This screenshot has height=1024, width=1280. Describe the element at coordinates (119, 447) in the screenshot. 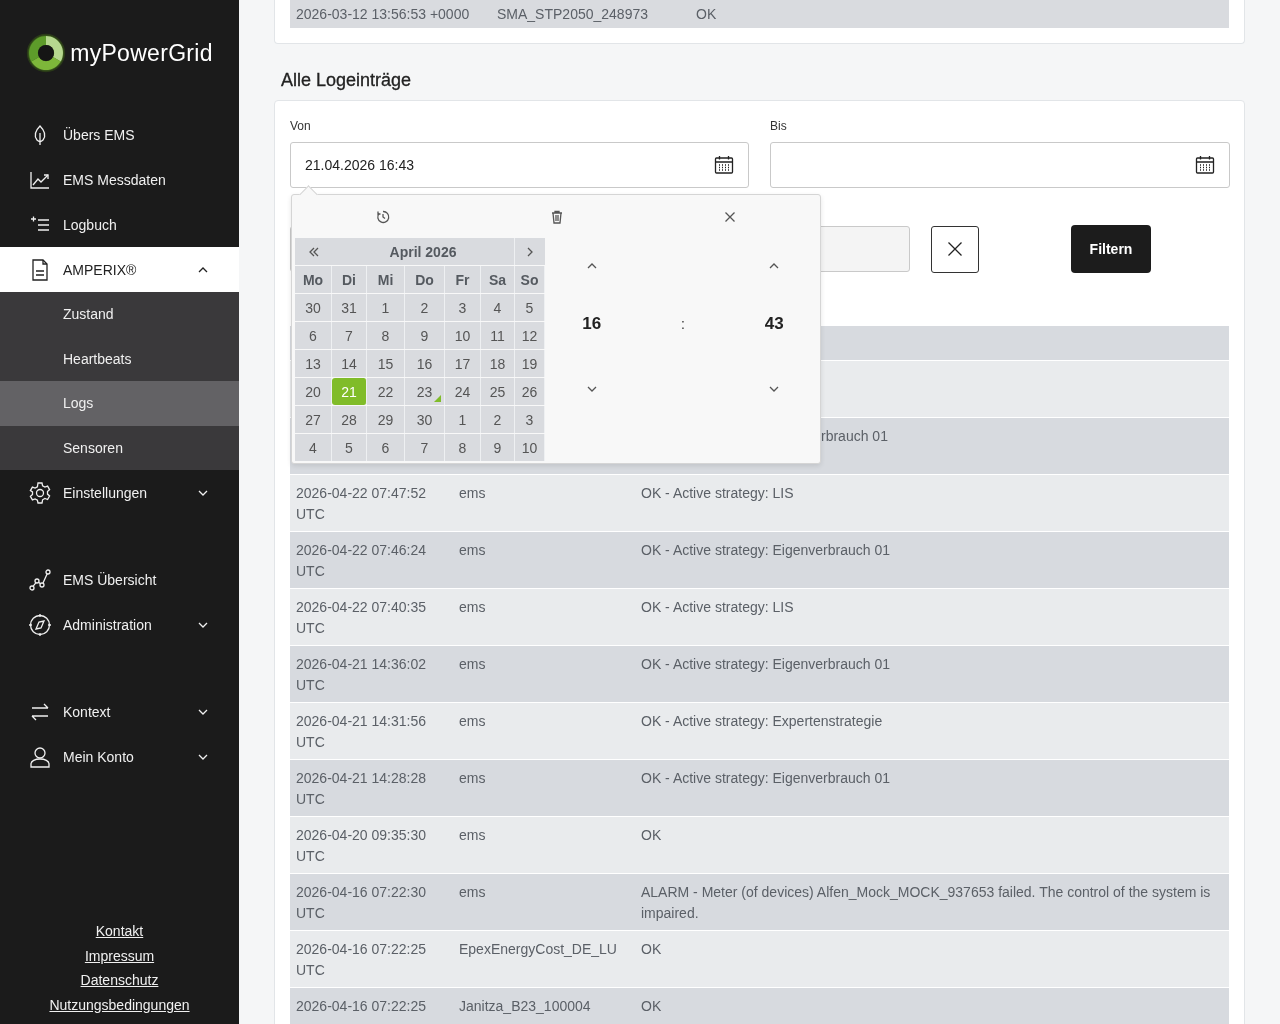

I see `nav-subitem: Sensoren` at that location.